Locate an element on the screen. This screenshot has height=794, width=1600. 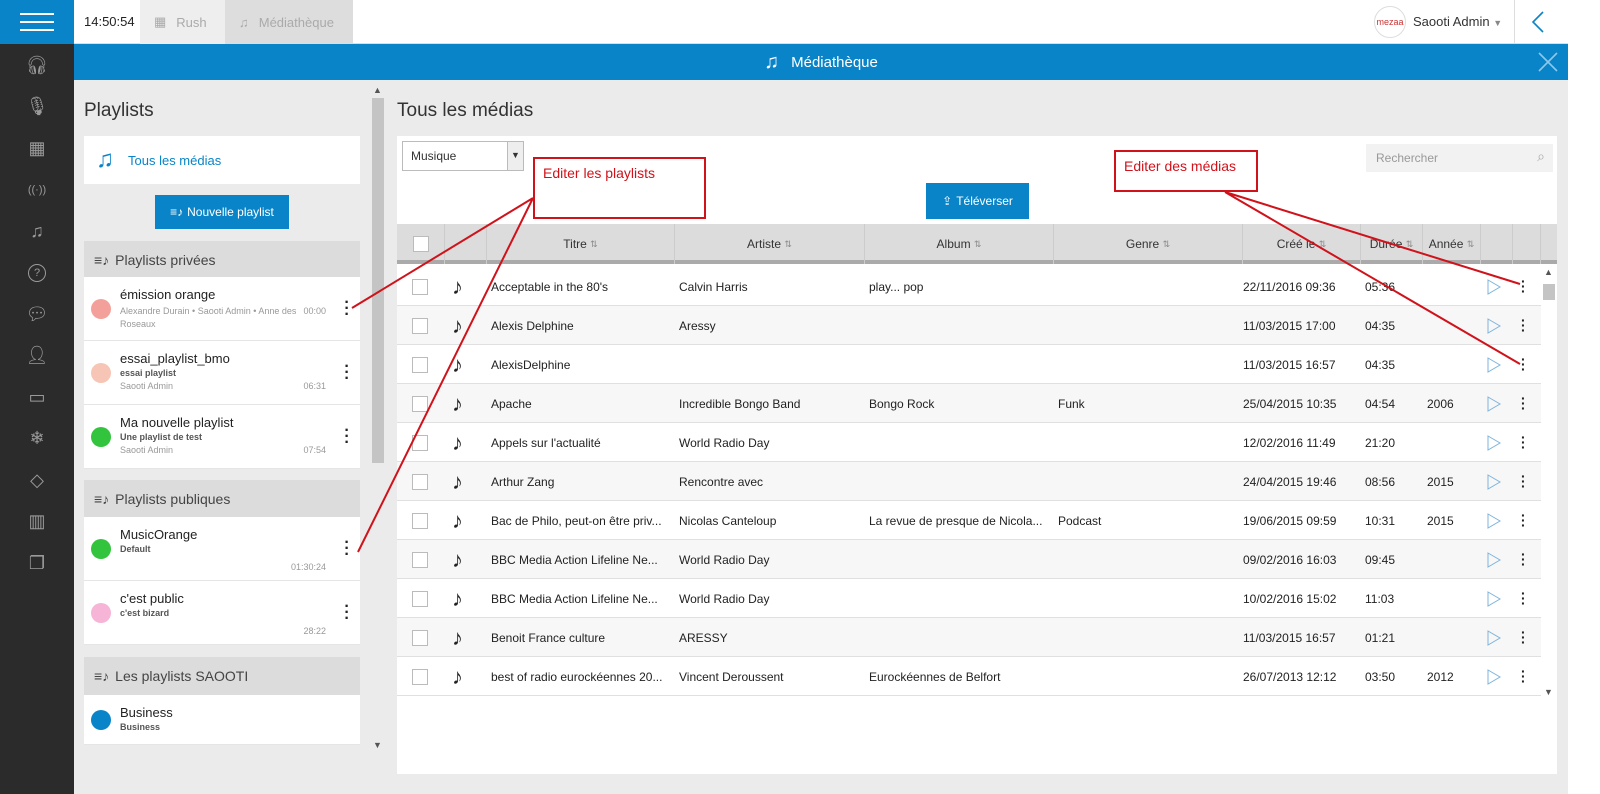
calendar-icon: ▦ is located at coordinates (37, 148).